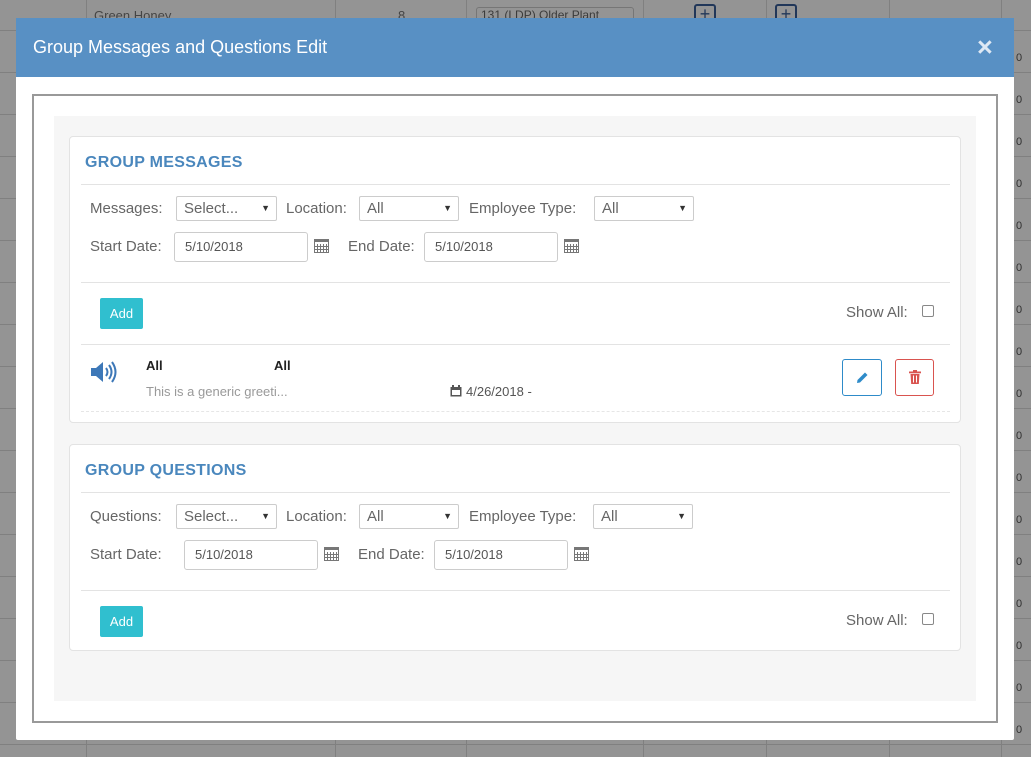 The width and height of the screenshot is (1031, 757). Describe the element at coordinates (104, 372) in the screenshot. I see `speaker-icon` at that location.